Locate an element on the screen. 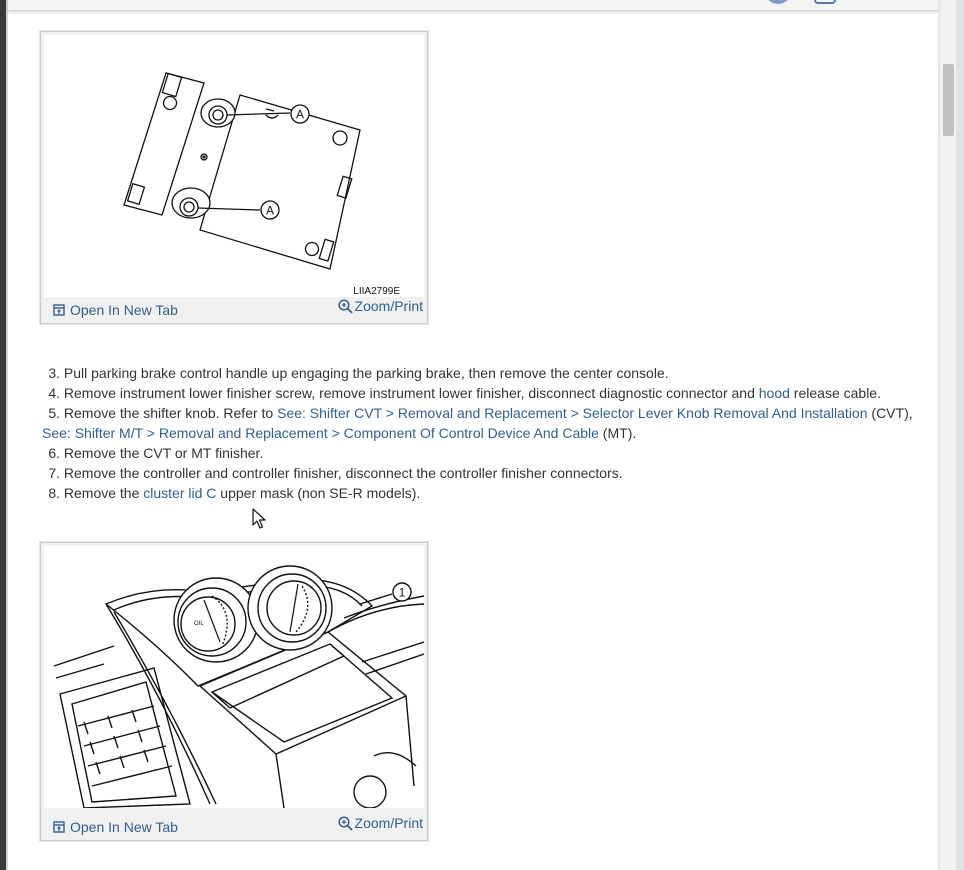  step-text: Remove the is located at coordinates (103, 493).